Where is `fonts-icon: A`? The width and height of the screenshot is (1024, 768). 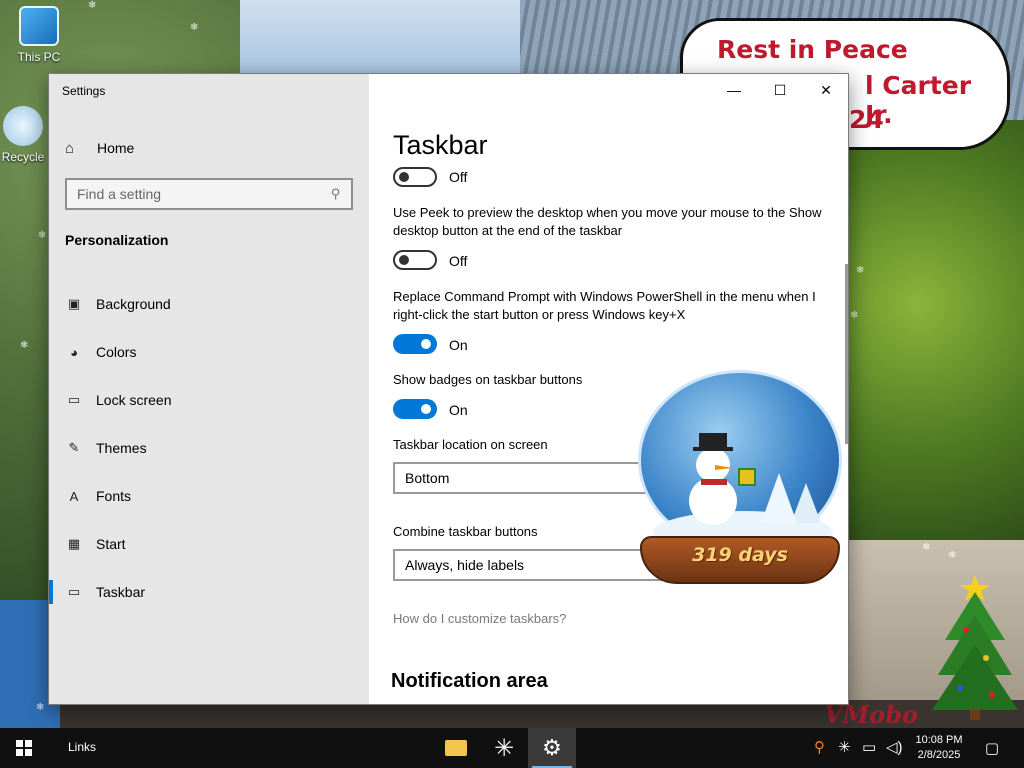
fonts-icon: A is located at coordinates (74, 496).